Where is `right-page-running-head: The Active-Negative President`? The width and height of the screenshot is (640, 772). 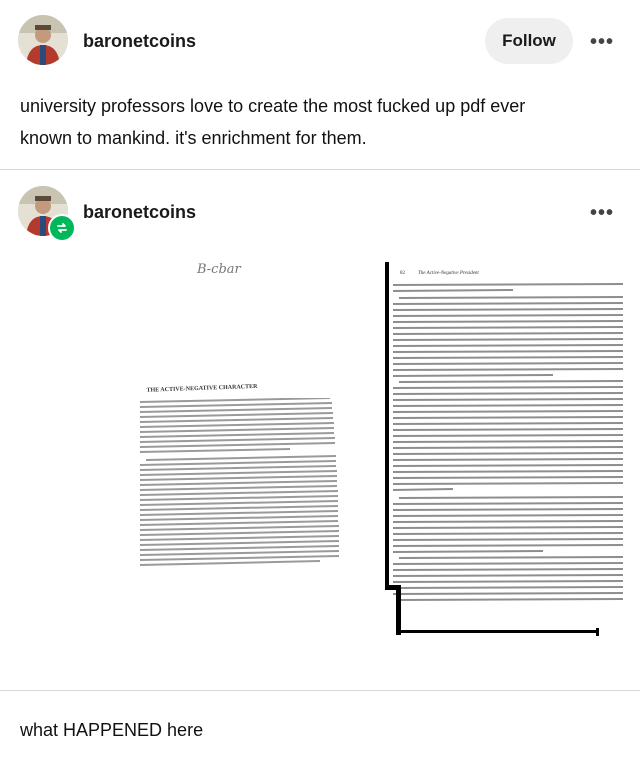 right-page-running-head: The Active-Negative President is located at coordinates (448, 273).